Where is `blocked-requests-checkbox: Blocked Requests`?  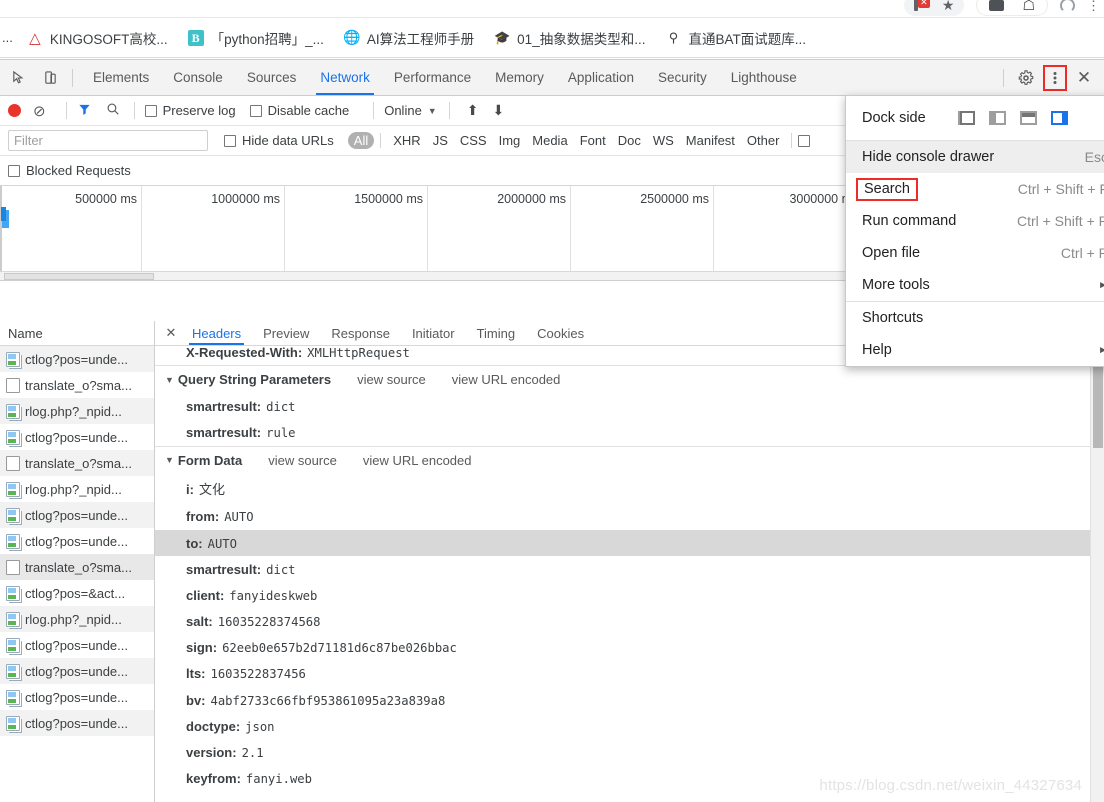 blocked-requests-checkbox: Blocked Requests is located at coordinates (69, 170).